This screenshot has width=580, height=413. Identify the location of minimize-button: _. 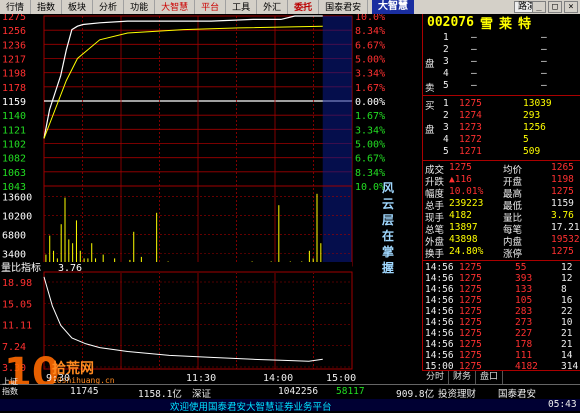
(539, 7).